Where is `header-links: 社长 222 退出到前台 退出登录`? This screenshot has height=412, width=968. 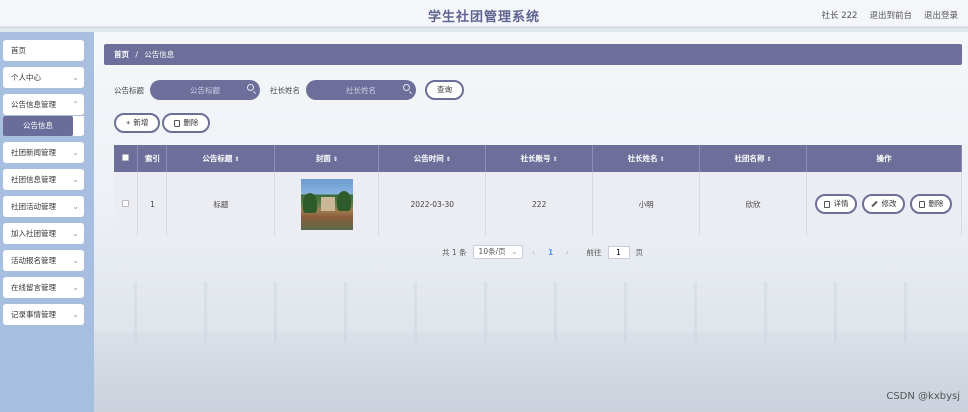
header-links: 社长 222 退出到前台 退出登录 is located at coordinates (890, 15).